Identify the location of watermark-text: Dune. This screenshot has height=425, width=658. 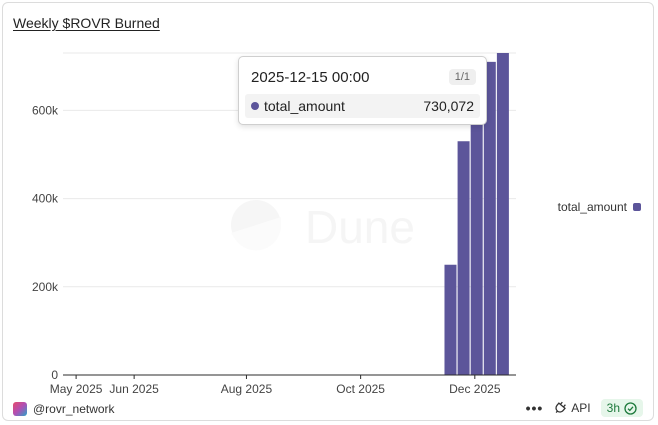
(360, 227).